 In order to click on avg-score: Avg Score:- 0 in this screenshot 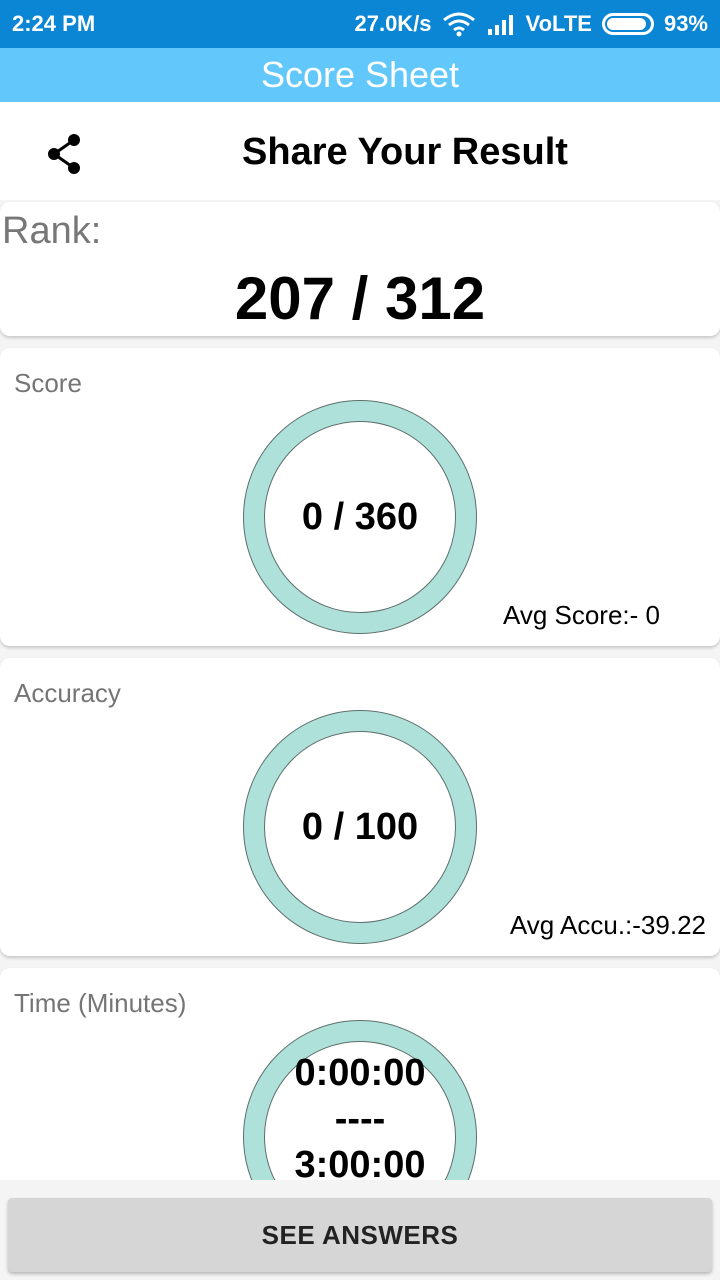, I will do `click(581, 615)`.